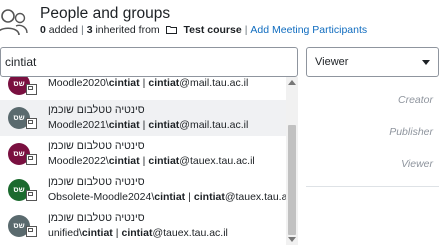 This screenshot has width=439, height=245. I want to click on chevron-down-icon, so click(426, 62).